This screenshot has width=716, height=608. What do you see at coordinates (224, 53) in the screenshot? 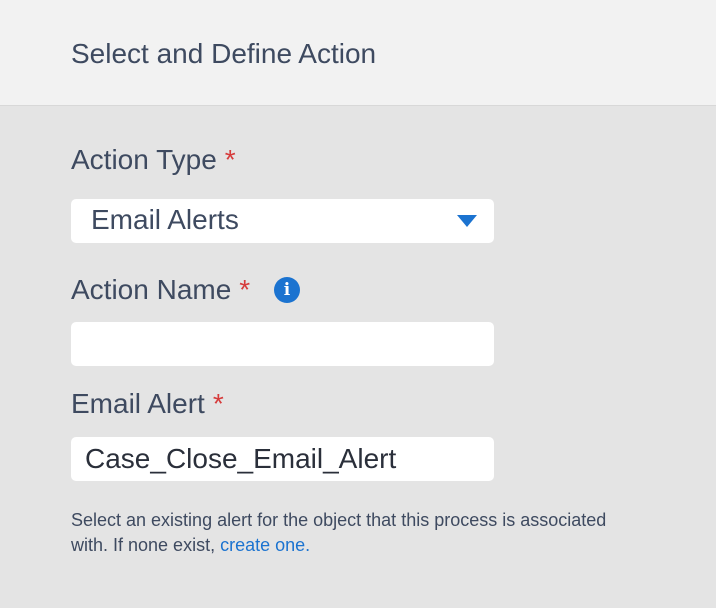
I see `panel-title: Select and Define Action` at bounding box center [224, 53].